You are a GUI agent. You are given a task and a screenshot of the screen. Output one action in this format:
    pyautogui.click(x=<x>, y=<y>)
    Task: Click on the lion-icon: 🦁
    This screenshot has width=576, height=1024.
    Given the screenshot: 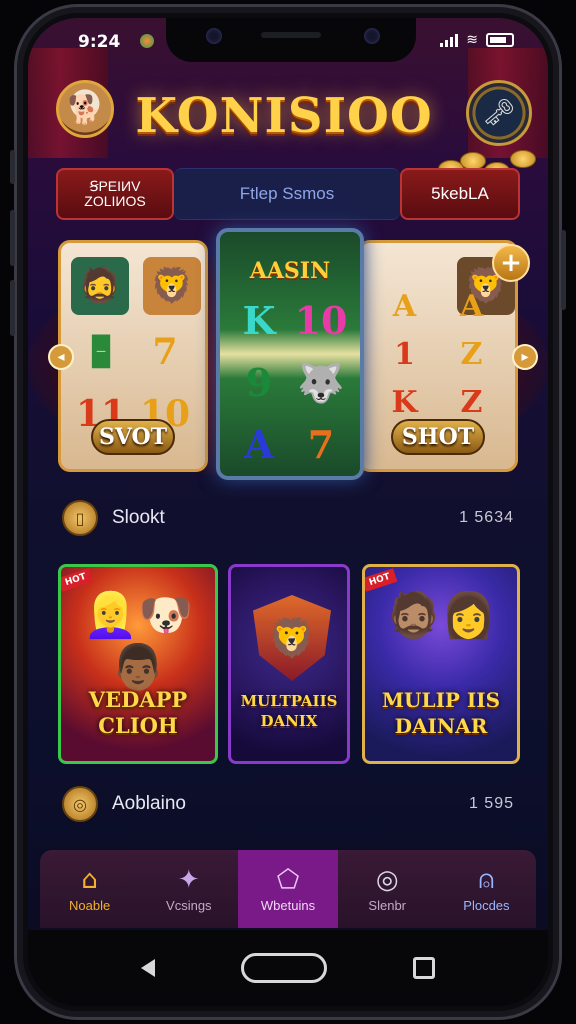 What is the action you would take?
    pyautogui.click(x=172, y=286)
    